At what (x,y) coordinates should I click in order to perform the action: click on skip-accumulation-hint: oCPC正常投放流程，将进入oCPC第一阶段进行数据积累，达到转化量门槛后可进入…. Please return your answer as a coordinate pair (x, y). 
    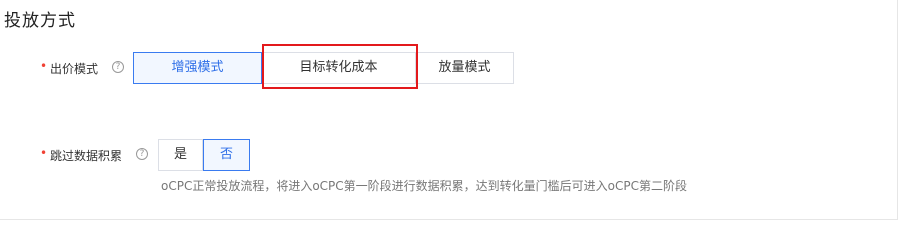
    Looking at the image, I should click on (424, 186).